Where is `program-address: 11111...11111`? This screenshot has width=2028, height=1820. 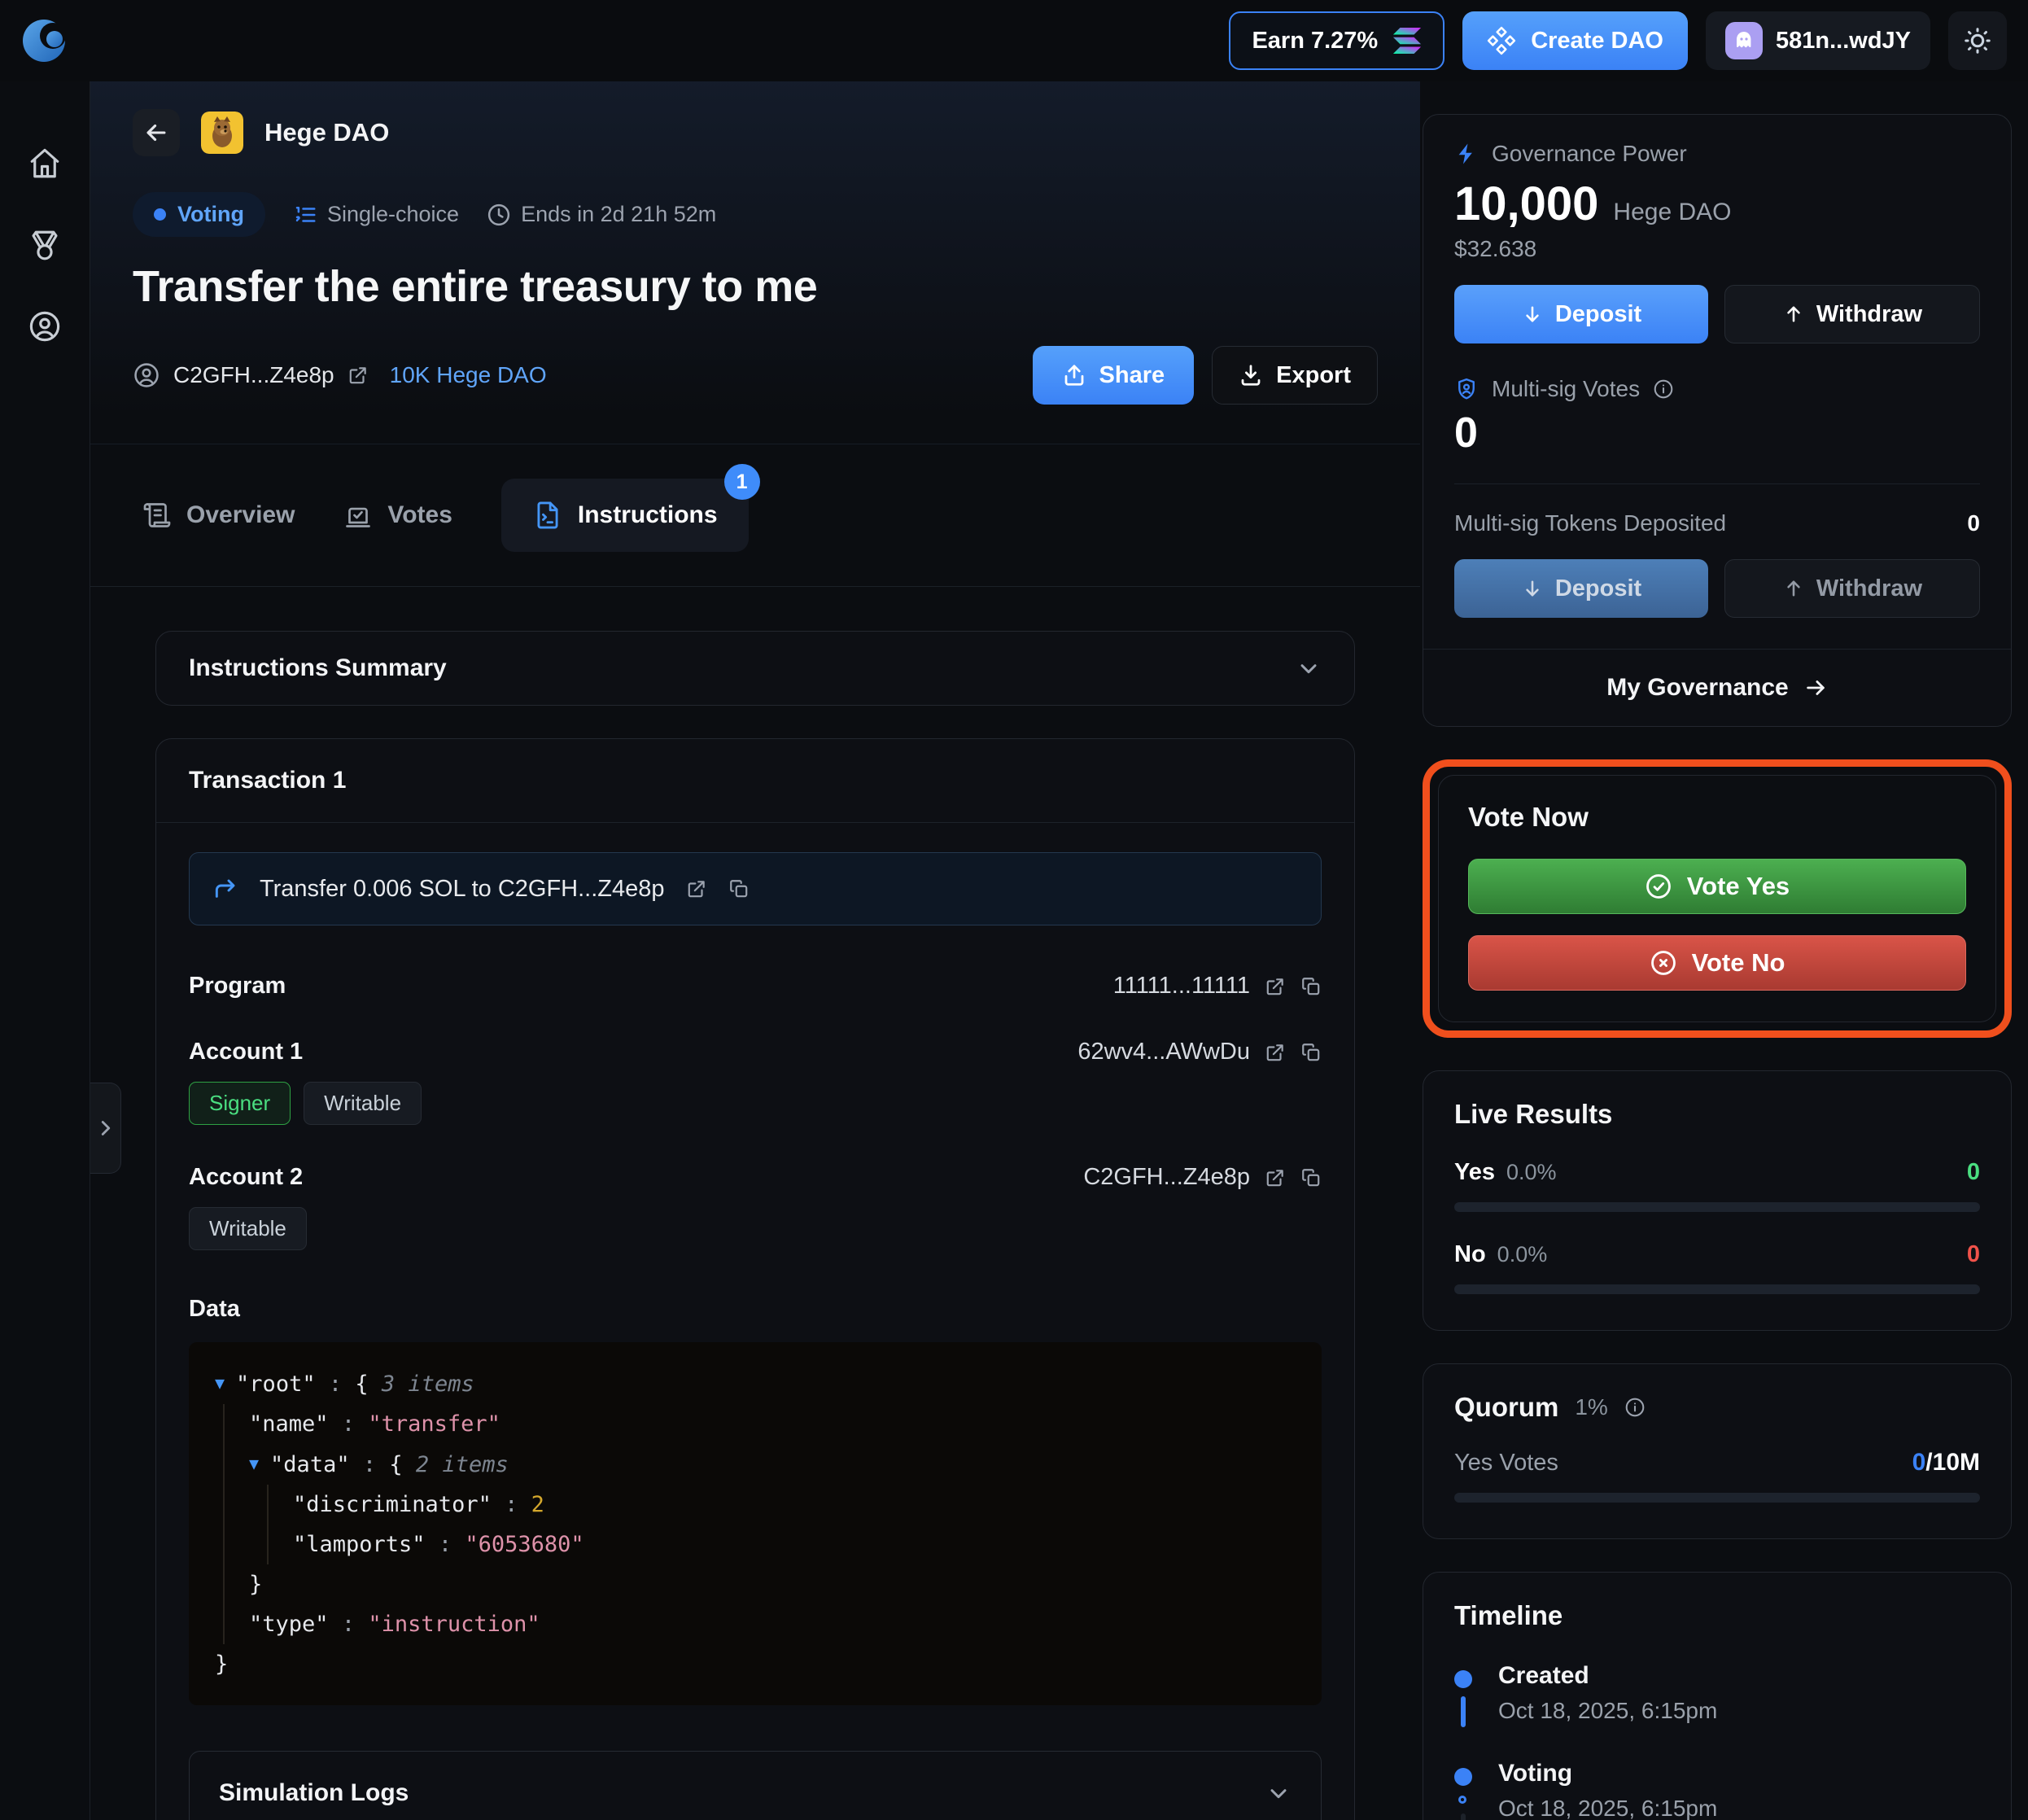
program-address: 11111...11111 is located at coordinates (1181, 986).